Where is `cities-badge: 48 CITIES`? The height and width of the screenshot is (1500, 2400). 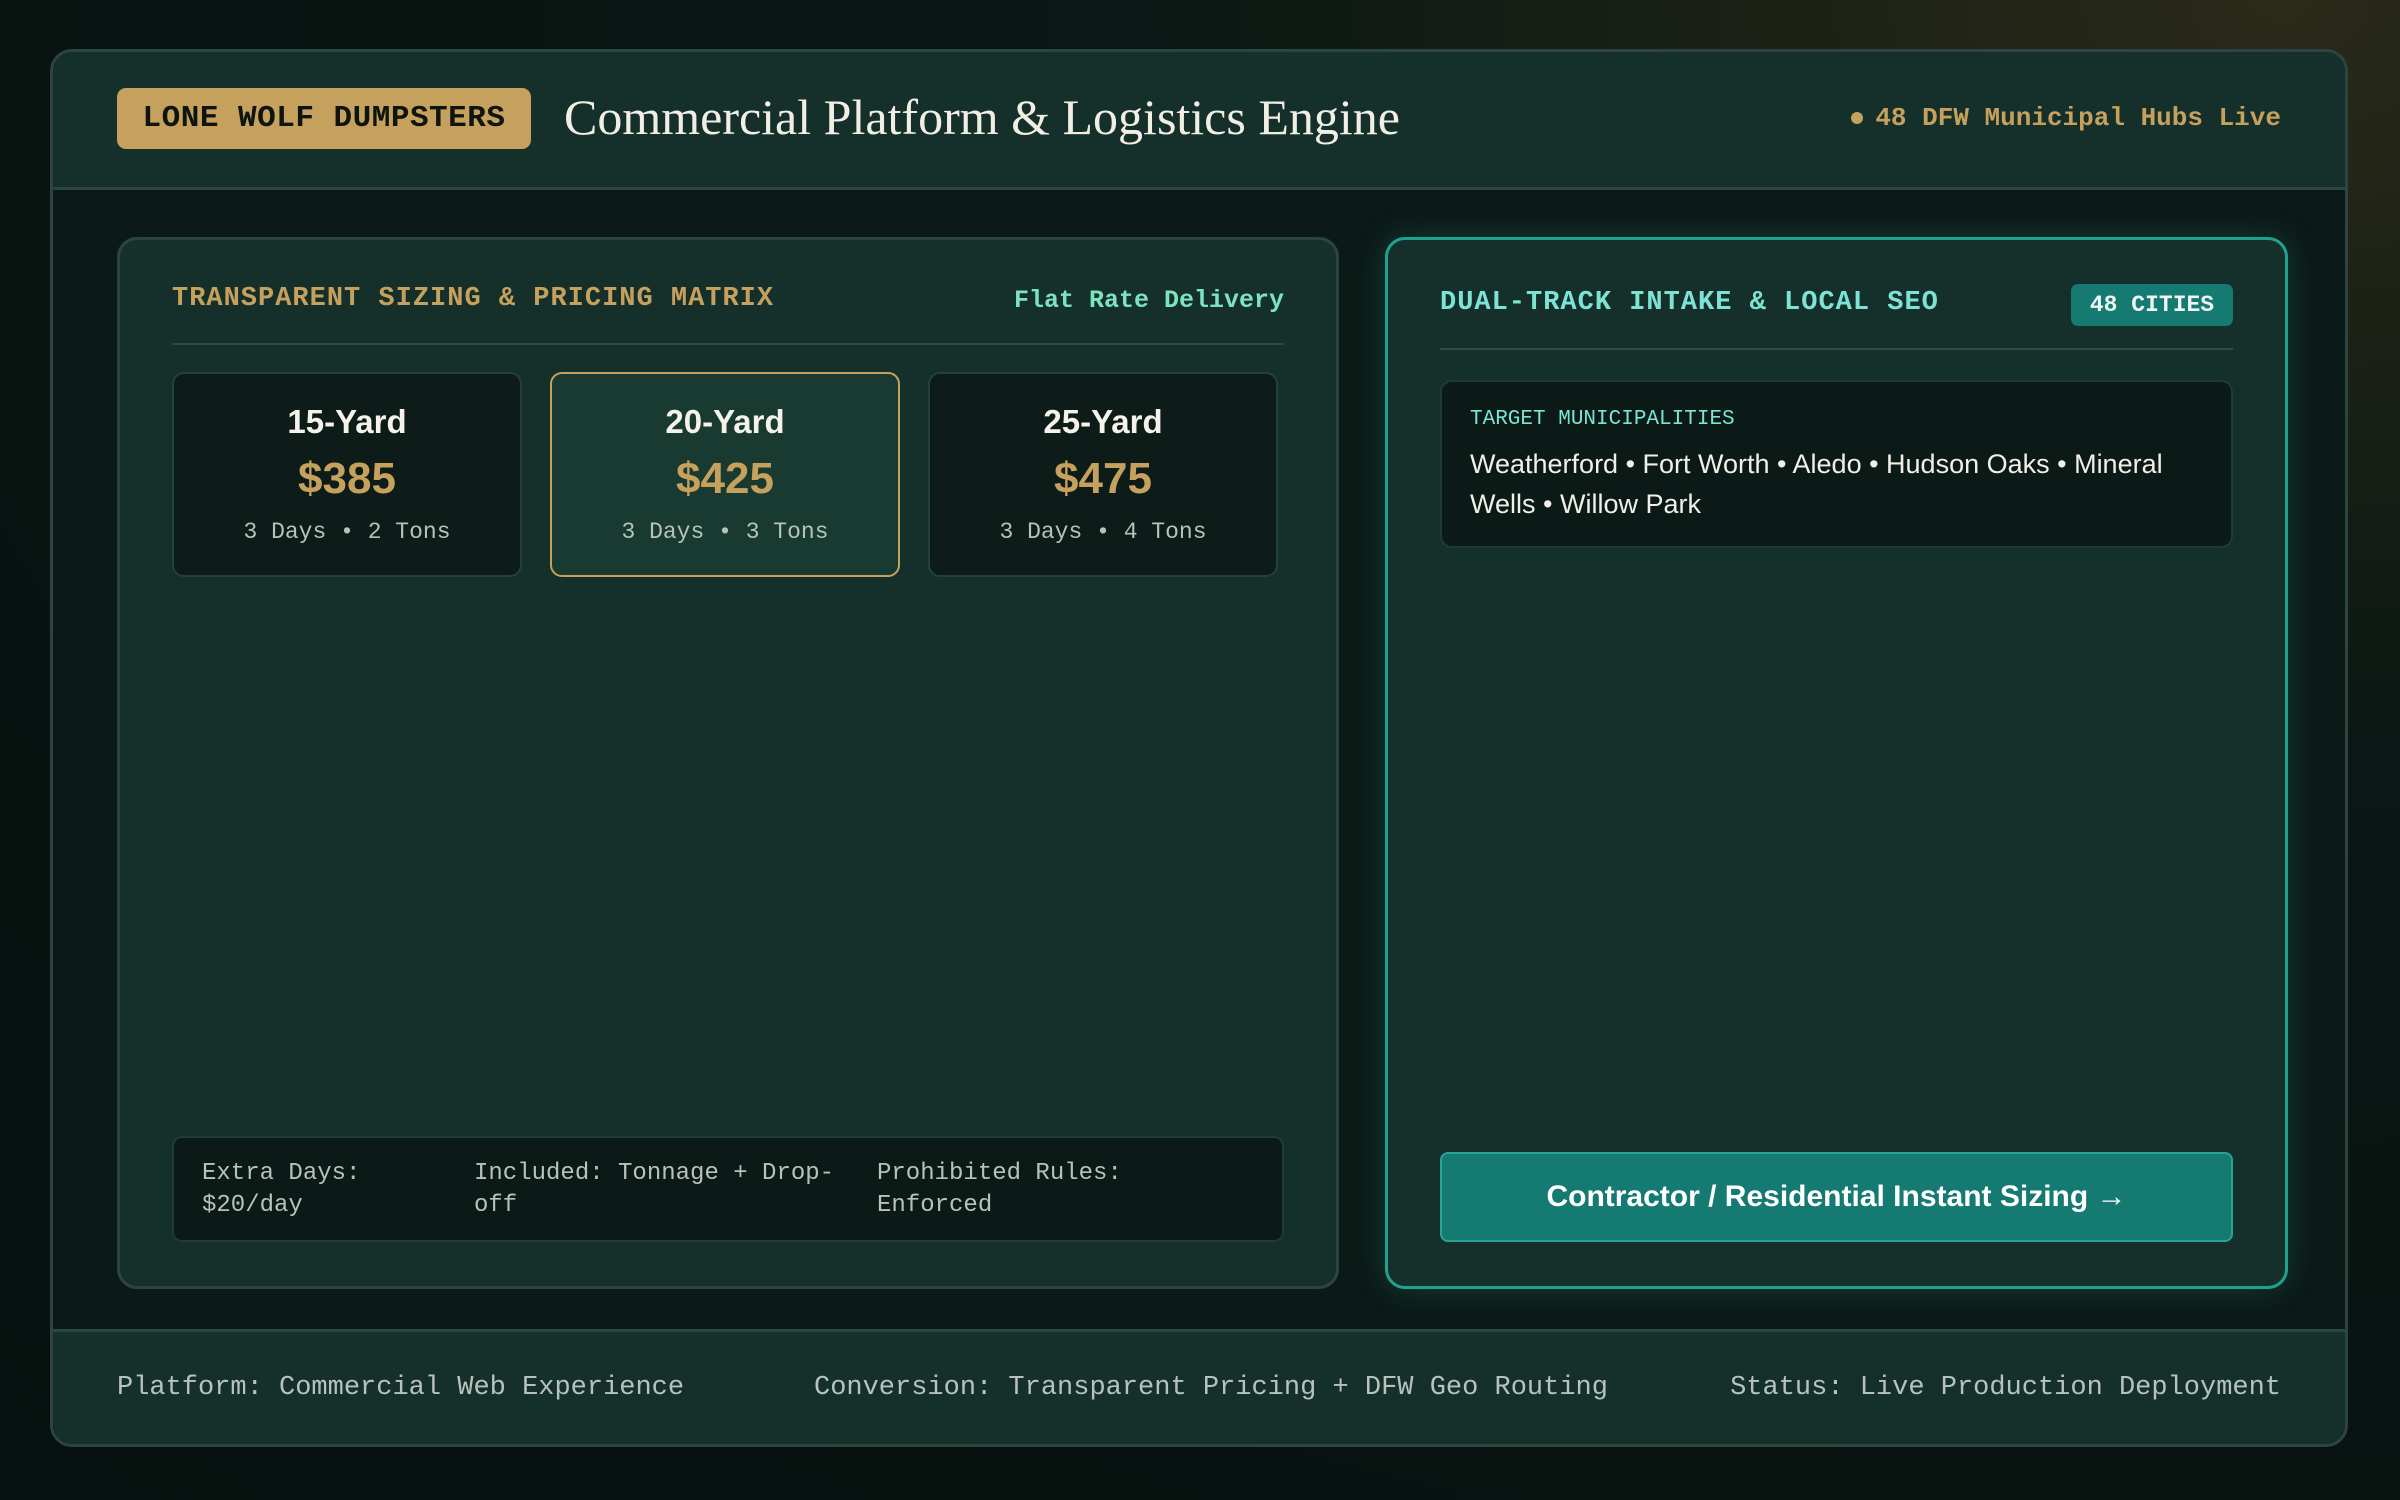 cities-badge: 48 CITIES is located at coordinates (2152, 305).